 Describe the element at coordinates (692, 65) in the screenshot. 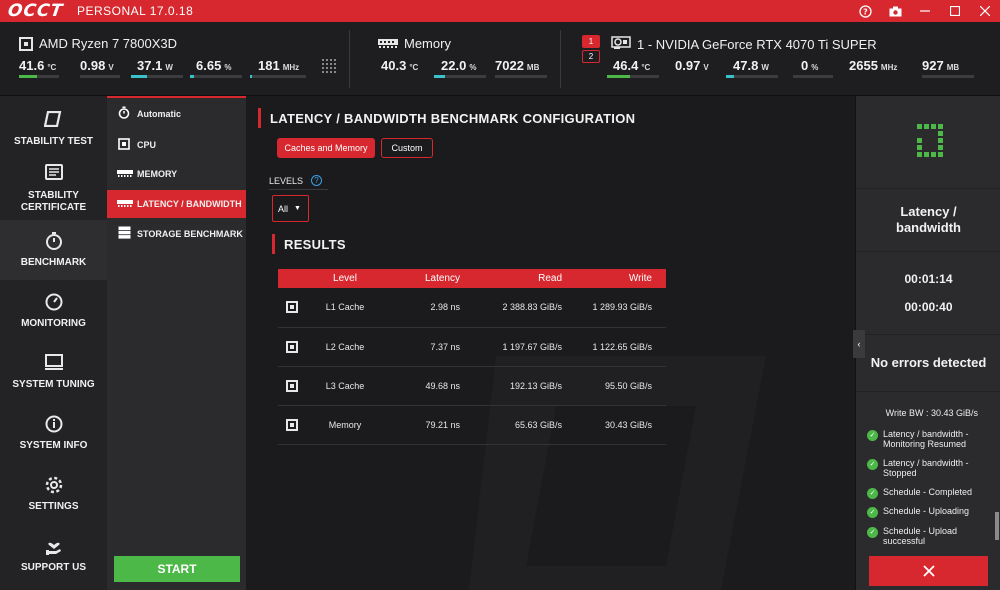

I see `gpu-voltage: 0.97 V` at that location.